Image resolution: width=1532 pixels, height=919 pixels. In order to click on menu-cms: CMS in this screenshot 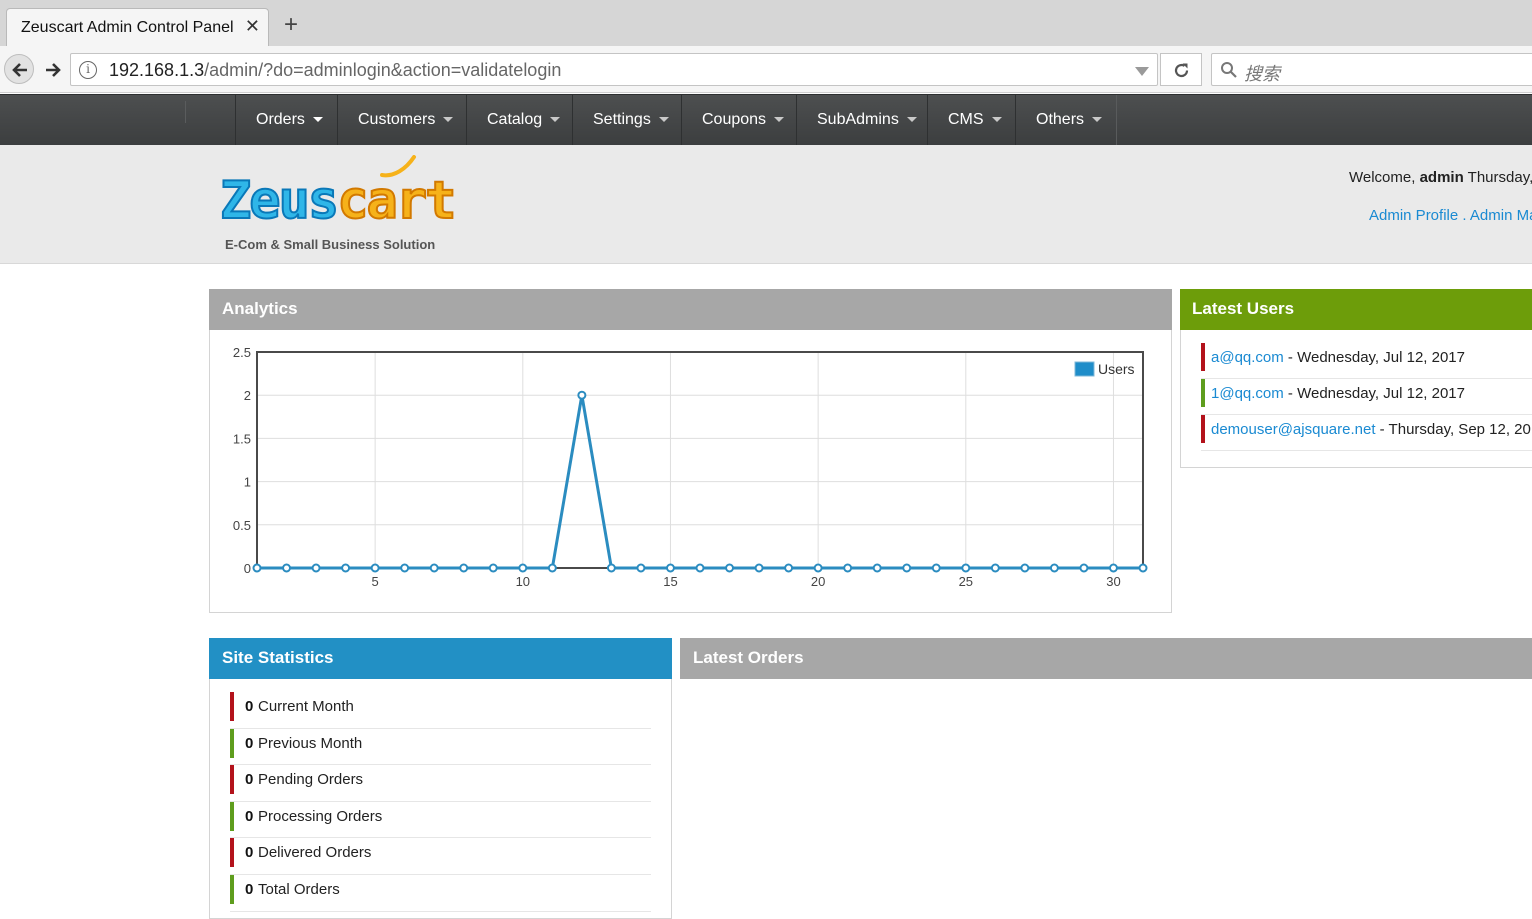, I will do `click(971, 120)`.